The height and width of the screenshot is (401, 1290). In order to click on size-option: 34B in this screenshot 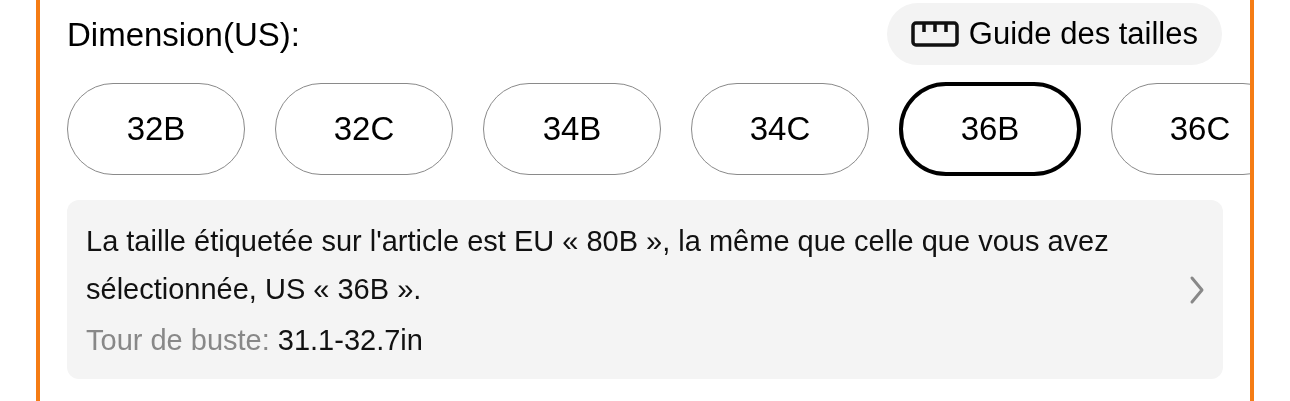, I will do `click(572, 129)`.